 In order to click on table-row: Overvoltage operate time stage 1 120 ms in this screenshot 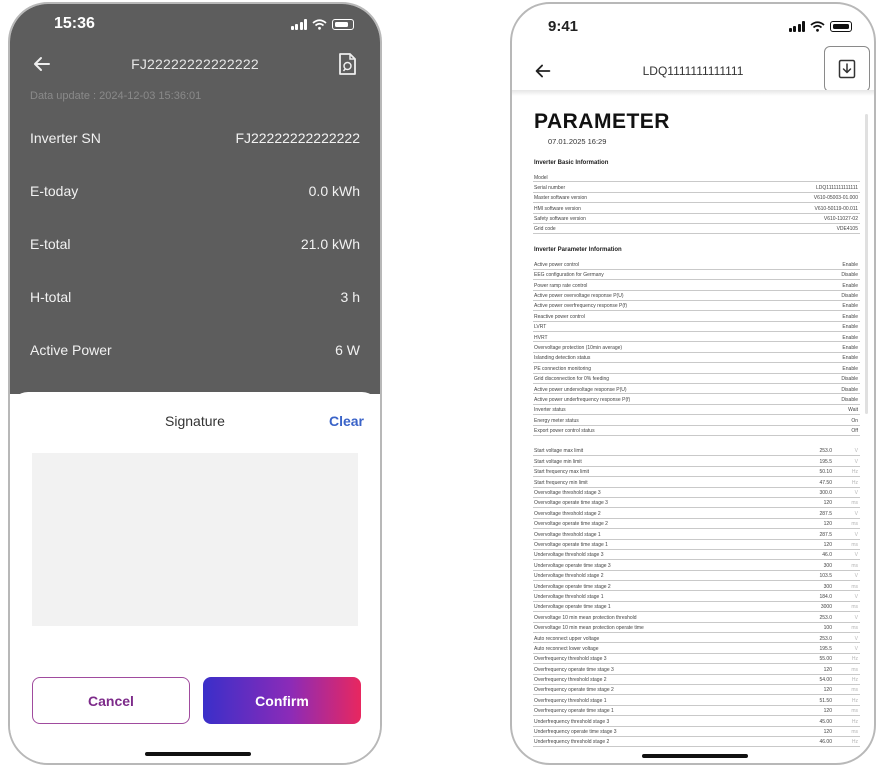, I will do `click(696, 545)`.